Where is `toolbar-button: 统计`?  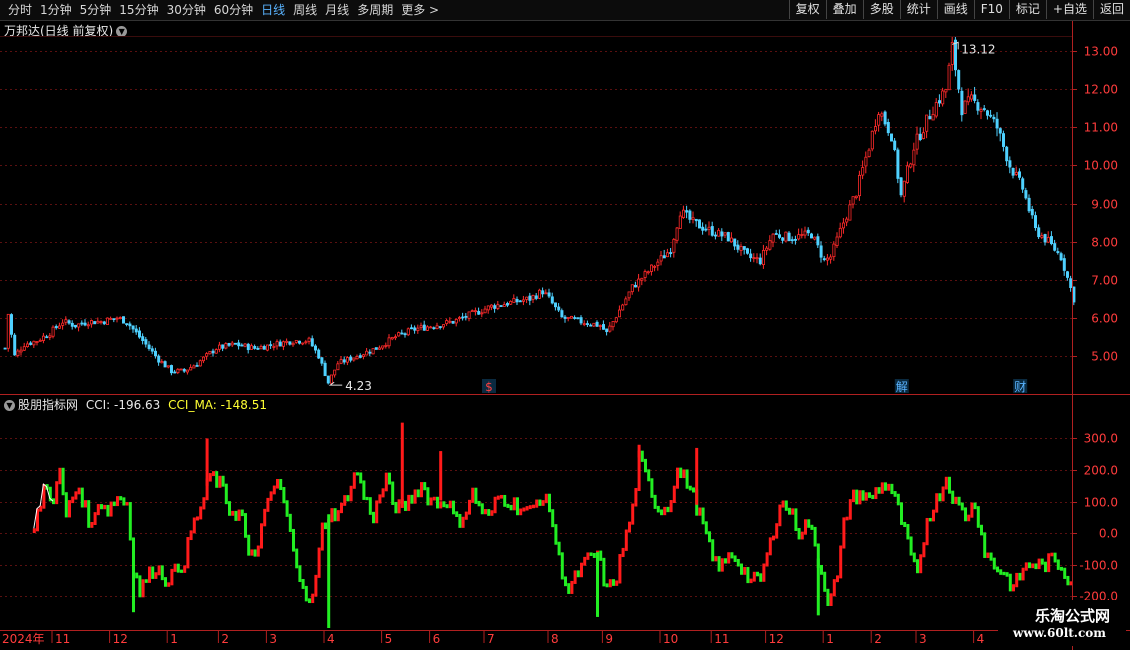 toolbar-button: 统计 is located at coordinates (918, 9).